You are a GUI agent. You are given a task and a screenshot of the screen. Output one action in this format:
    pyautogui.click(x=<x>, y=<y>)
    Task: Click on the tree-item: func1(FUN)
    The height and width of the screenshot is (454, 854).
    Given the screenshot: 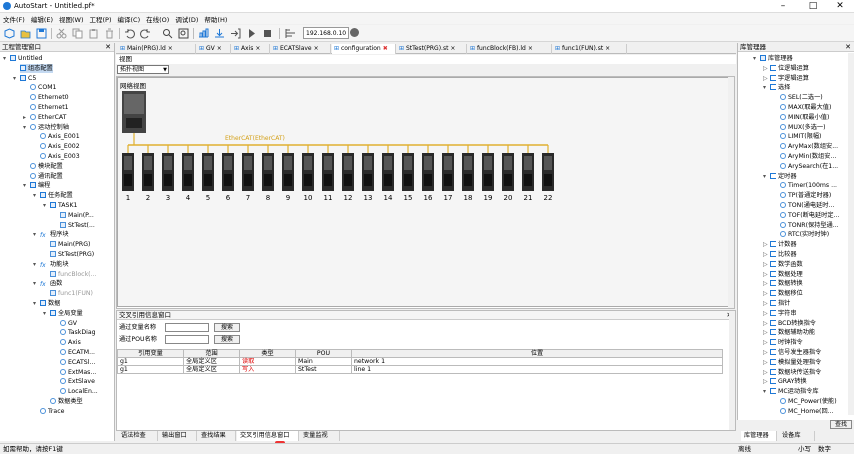 What is the action you would take?
    pyautogui.click(x=71, y=293)
    